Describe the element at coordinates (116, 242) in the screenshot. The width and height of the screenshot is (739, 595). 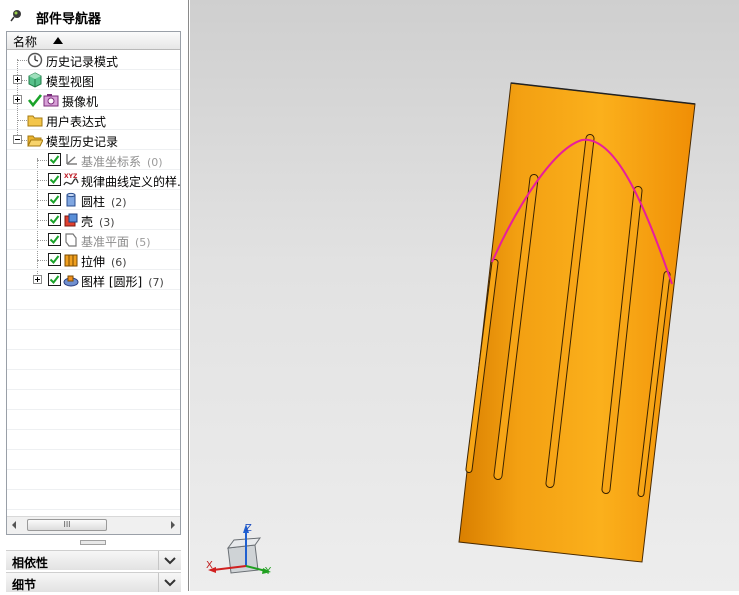
I see `tree-item-label: 基准平面 (5)` at that location.